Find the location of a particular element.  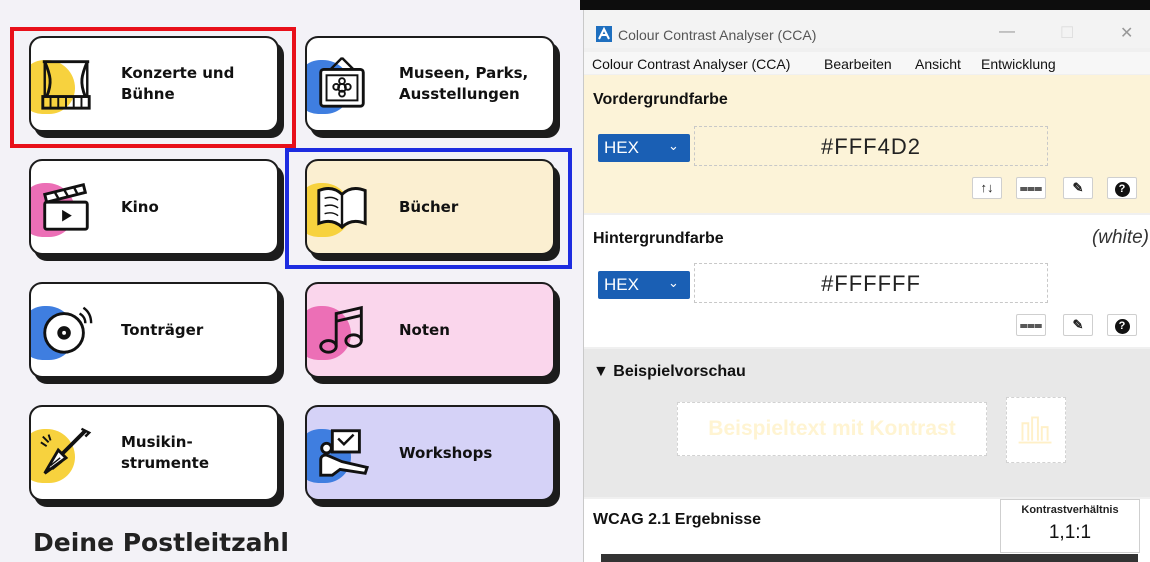

category-card-musikinstrumente: Musikin- strumente is located at coordinates (154, 453).